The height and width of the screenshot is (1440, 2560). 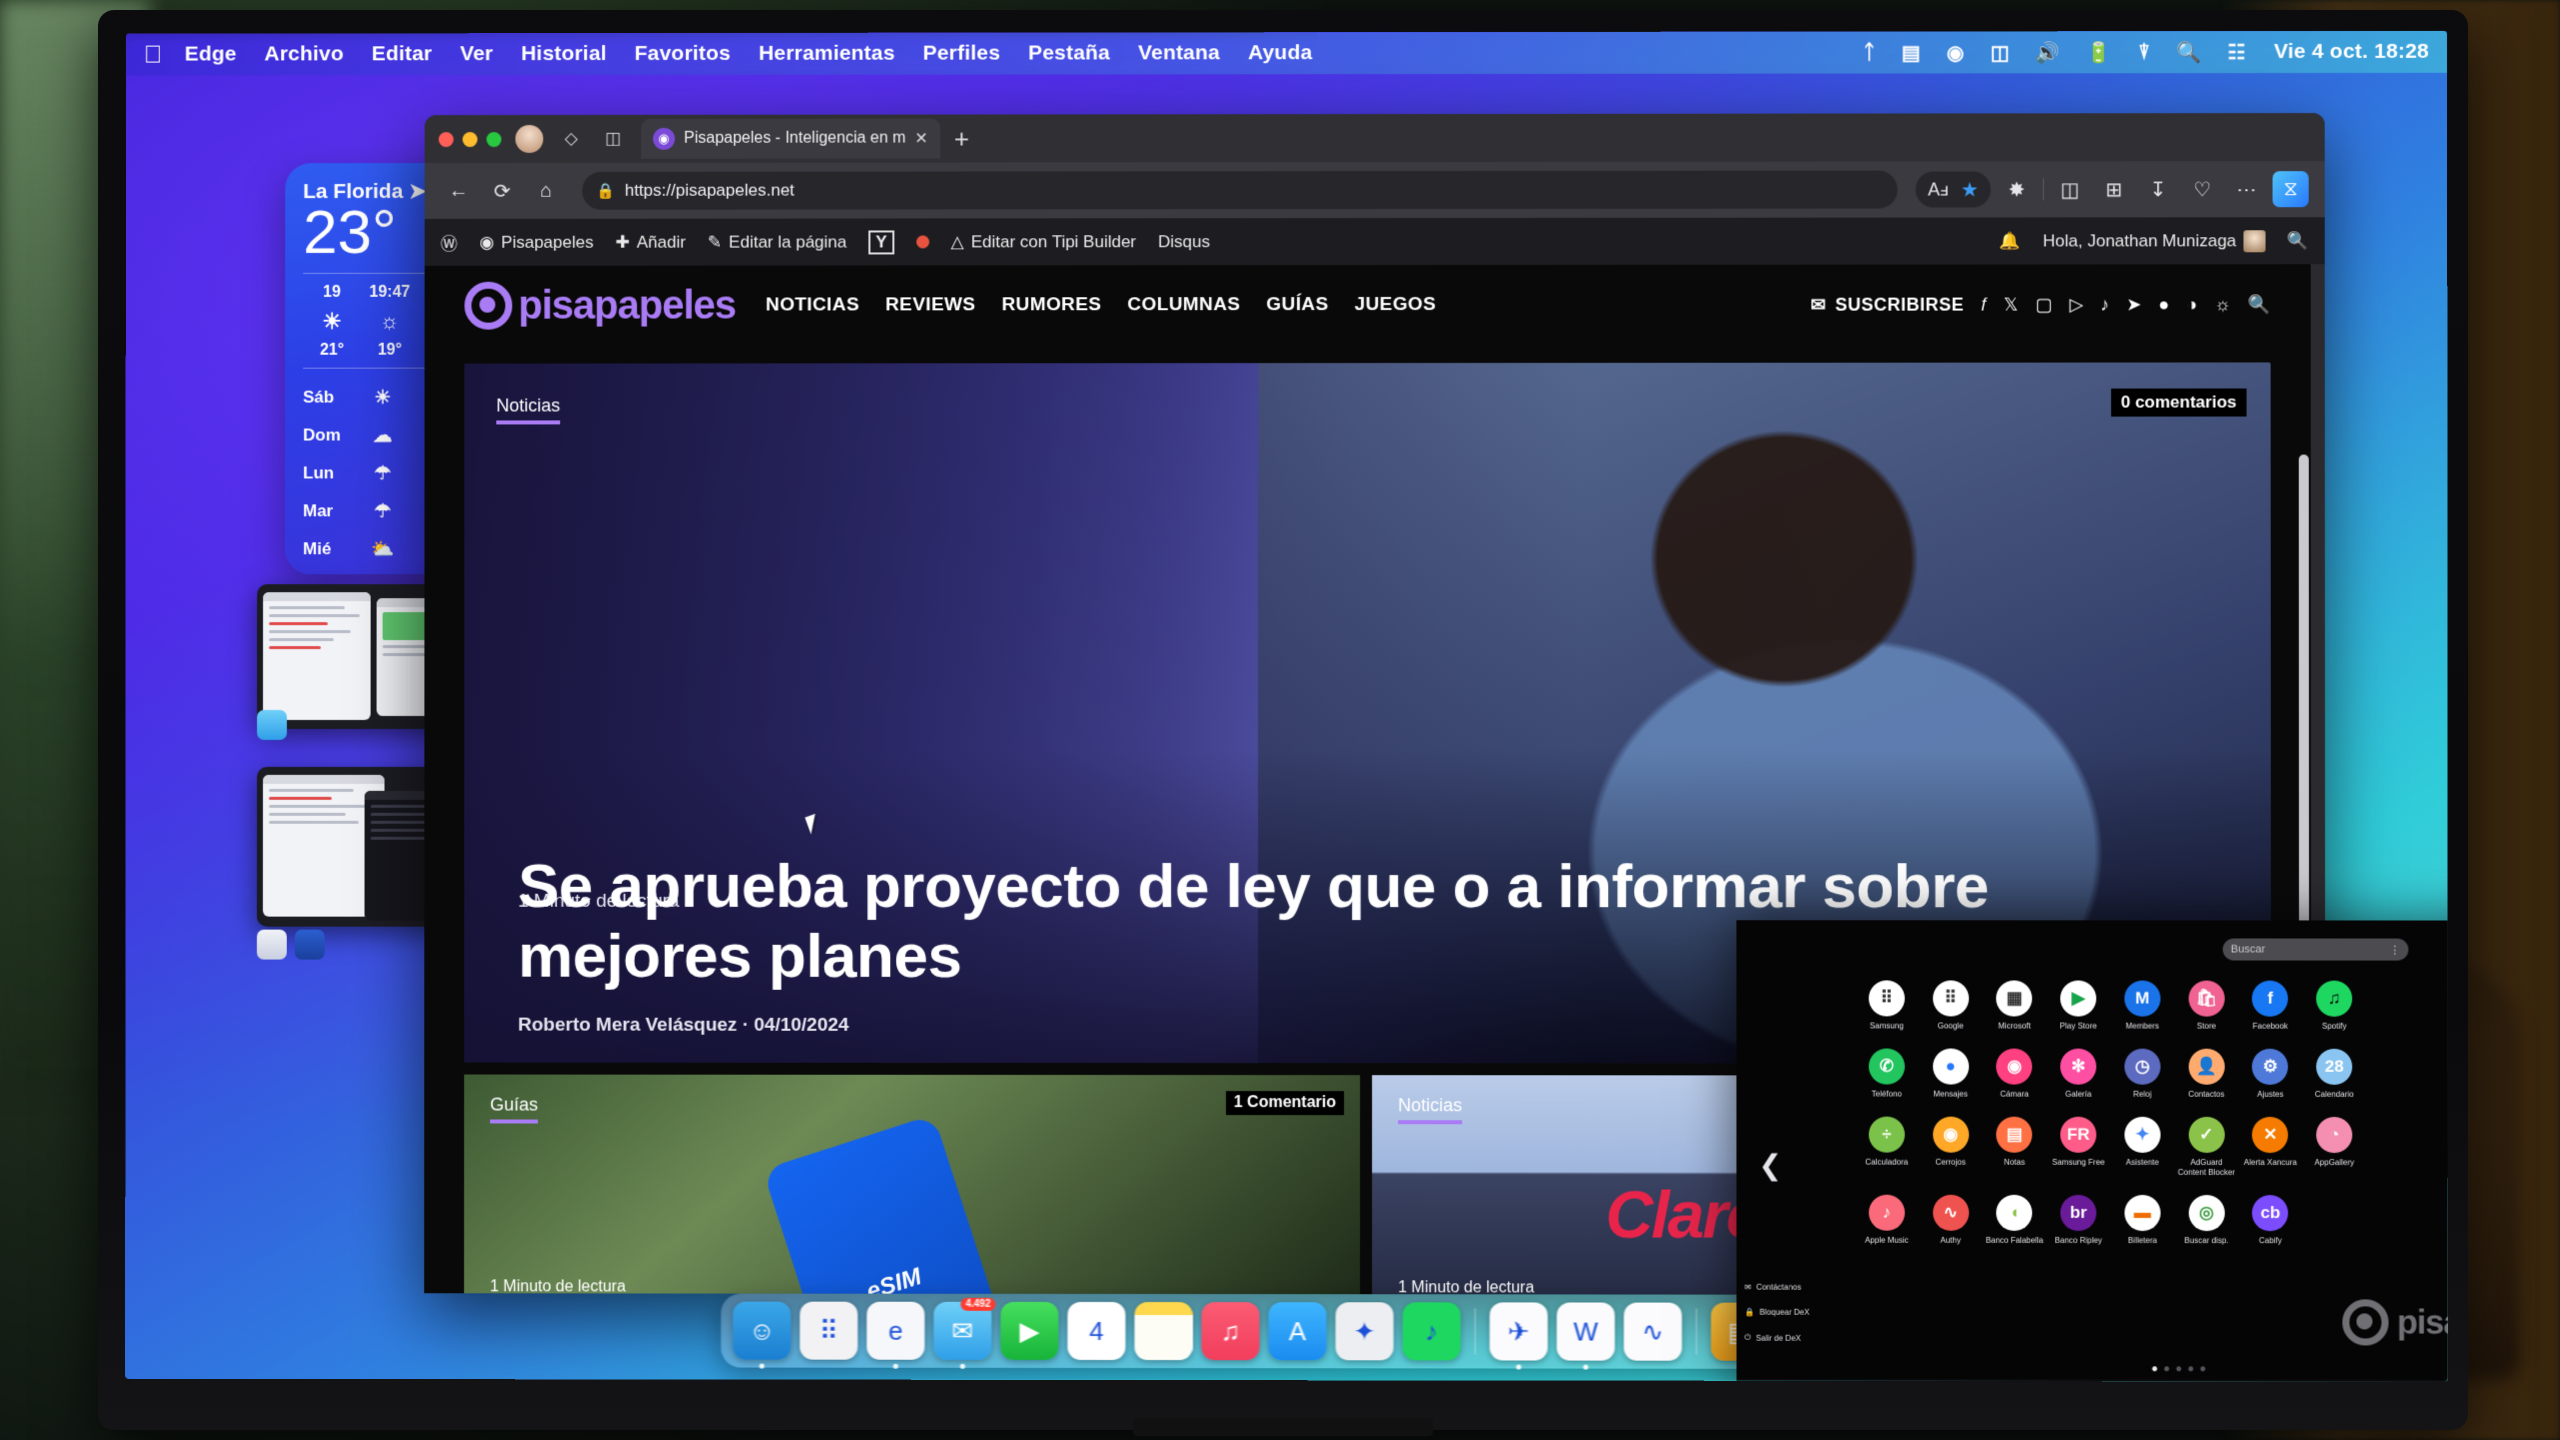 What do you see at coordinates (546, 191) in the screenshot?
I see `home-button: ⌂` at bounding box center [546, 191].